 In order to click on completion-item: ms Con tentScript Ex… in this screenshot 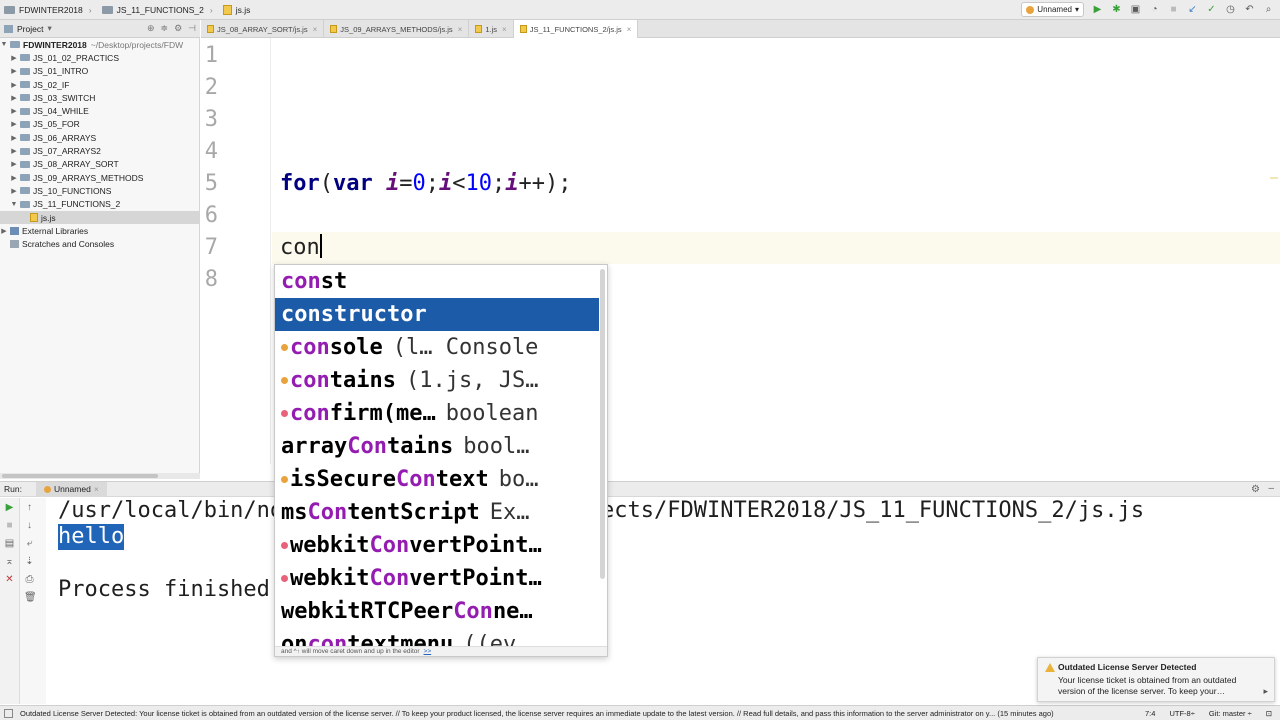, I will do `click(437, 512)`.